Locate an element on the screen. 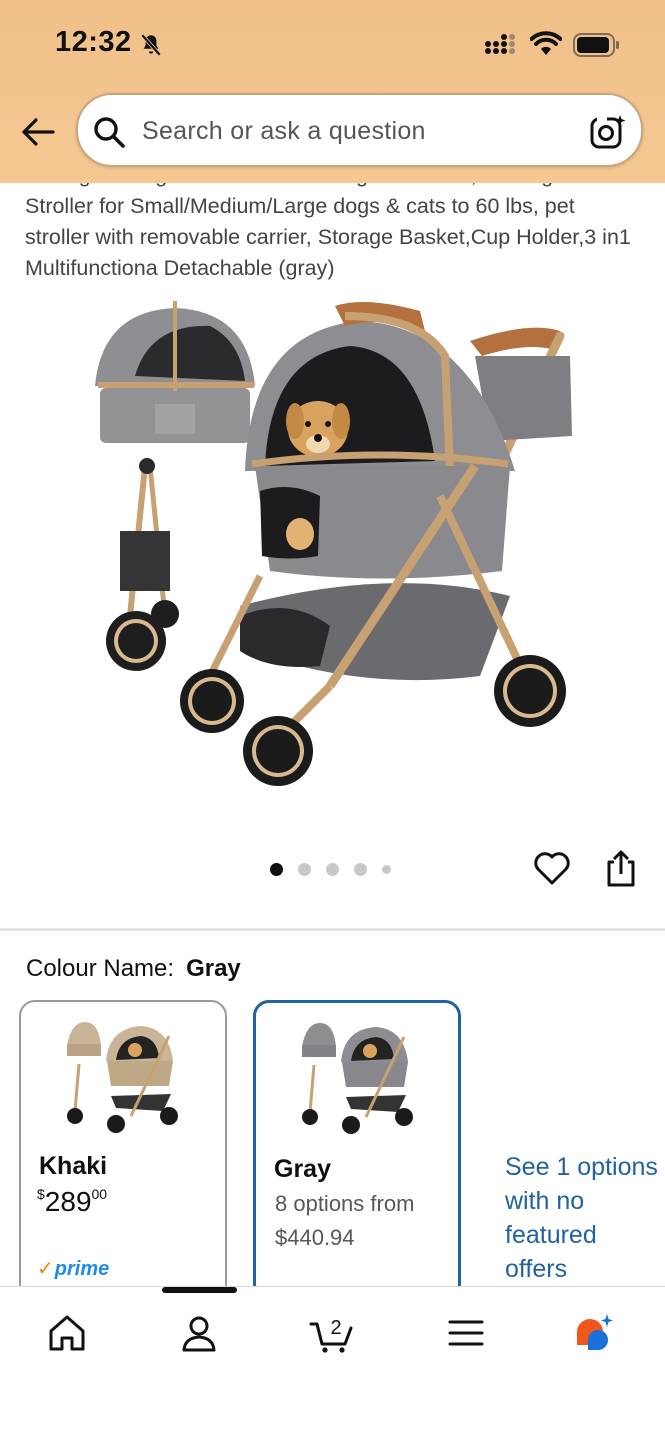 The height and width of the screenshot is (1440, 665). menu-icon is located at coordinates (466, 1333).